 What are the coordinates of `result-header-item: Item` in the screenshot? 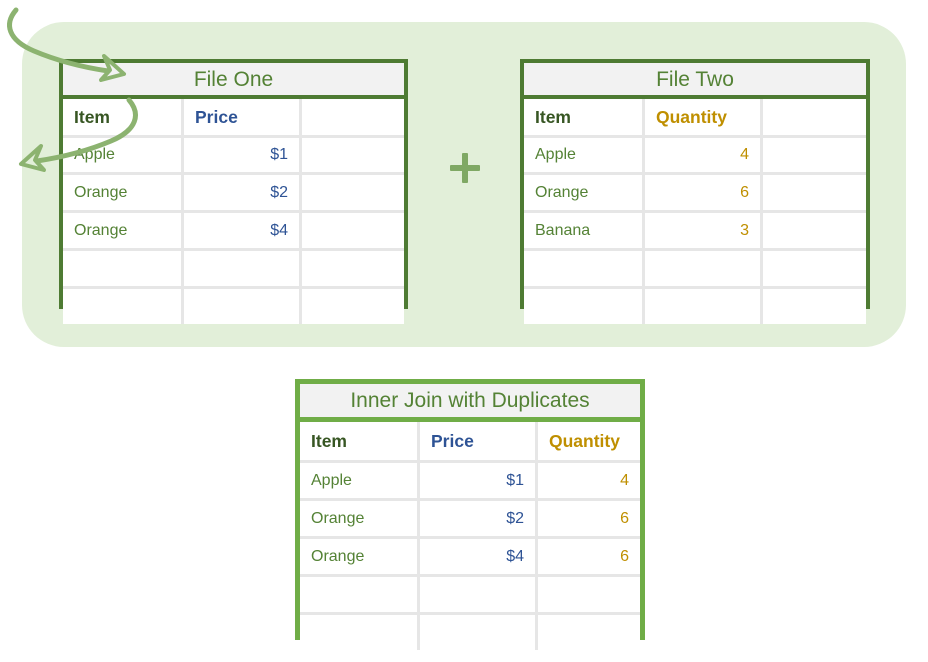 It's located at (358, 441).